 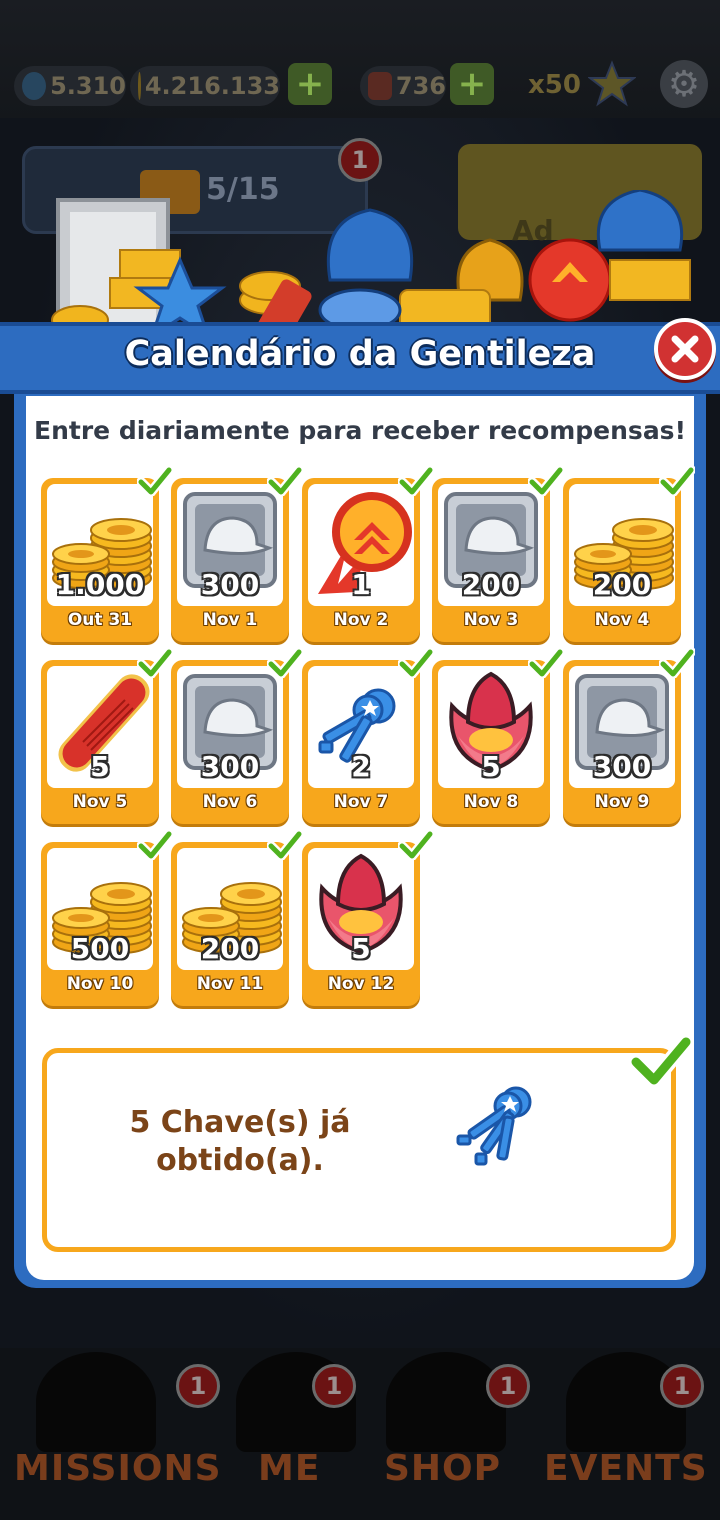 What do you see at coordinates (442, 1468) in the screenshot?
I see `nav-shop-button: SHOP` at bounding box center [442, 1468].